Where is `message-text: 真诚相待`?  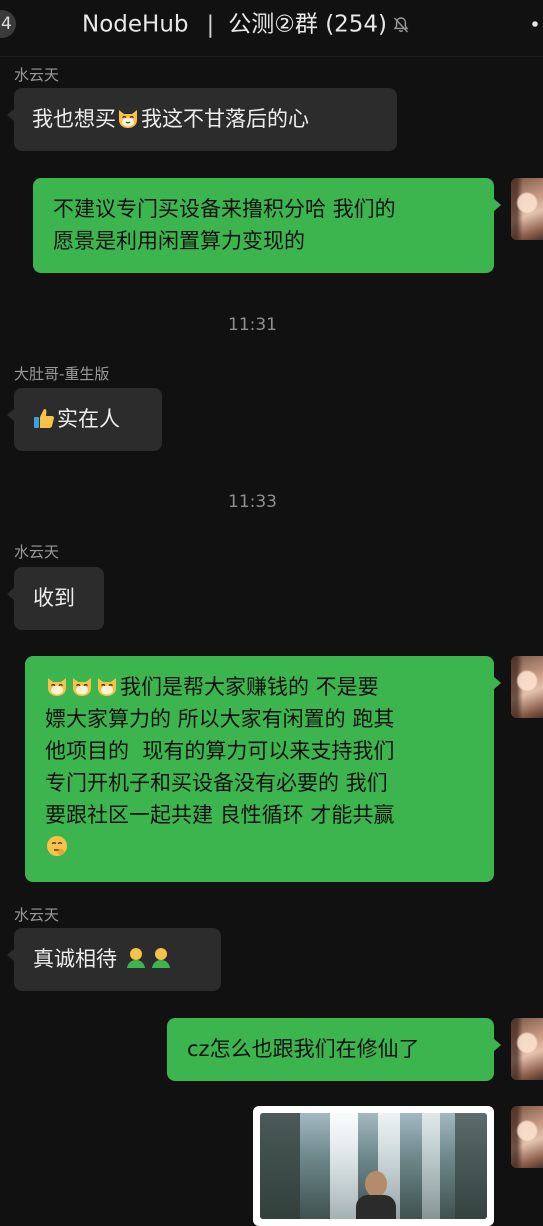
message-text: 真诚相待 is located at coordinates (75, 959).